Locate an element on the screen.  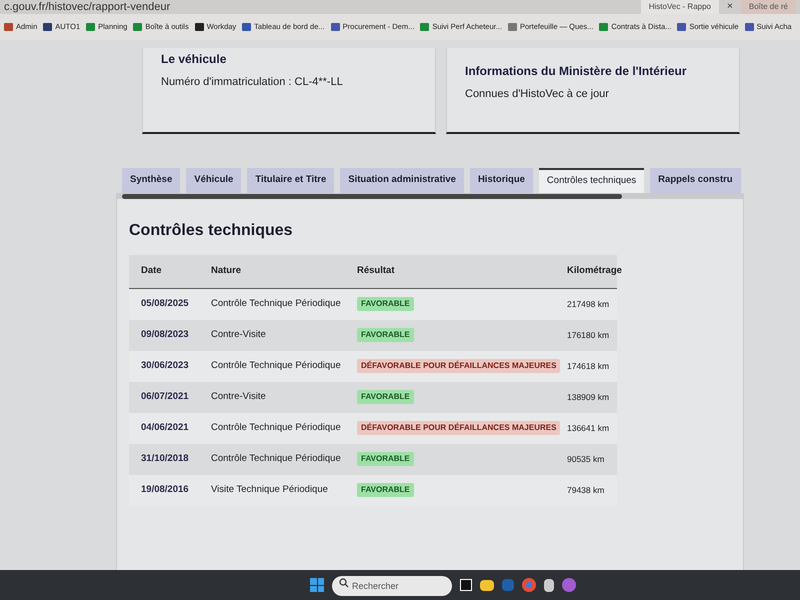
table-cell-text: 90535 km is located at coordinates (586, 459).